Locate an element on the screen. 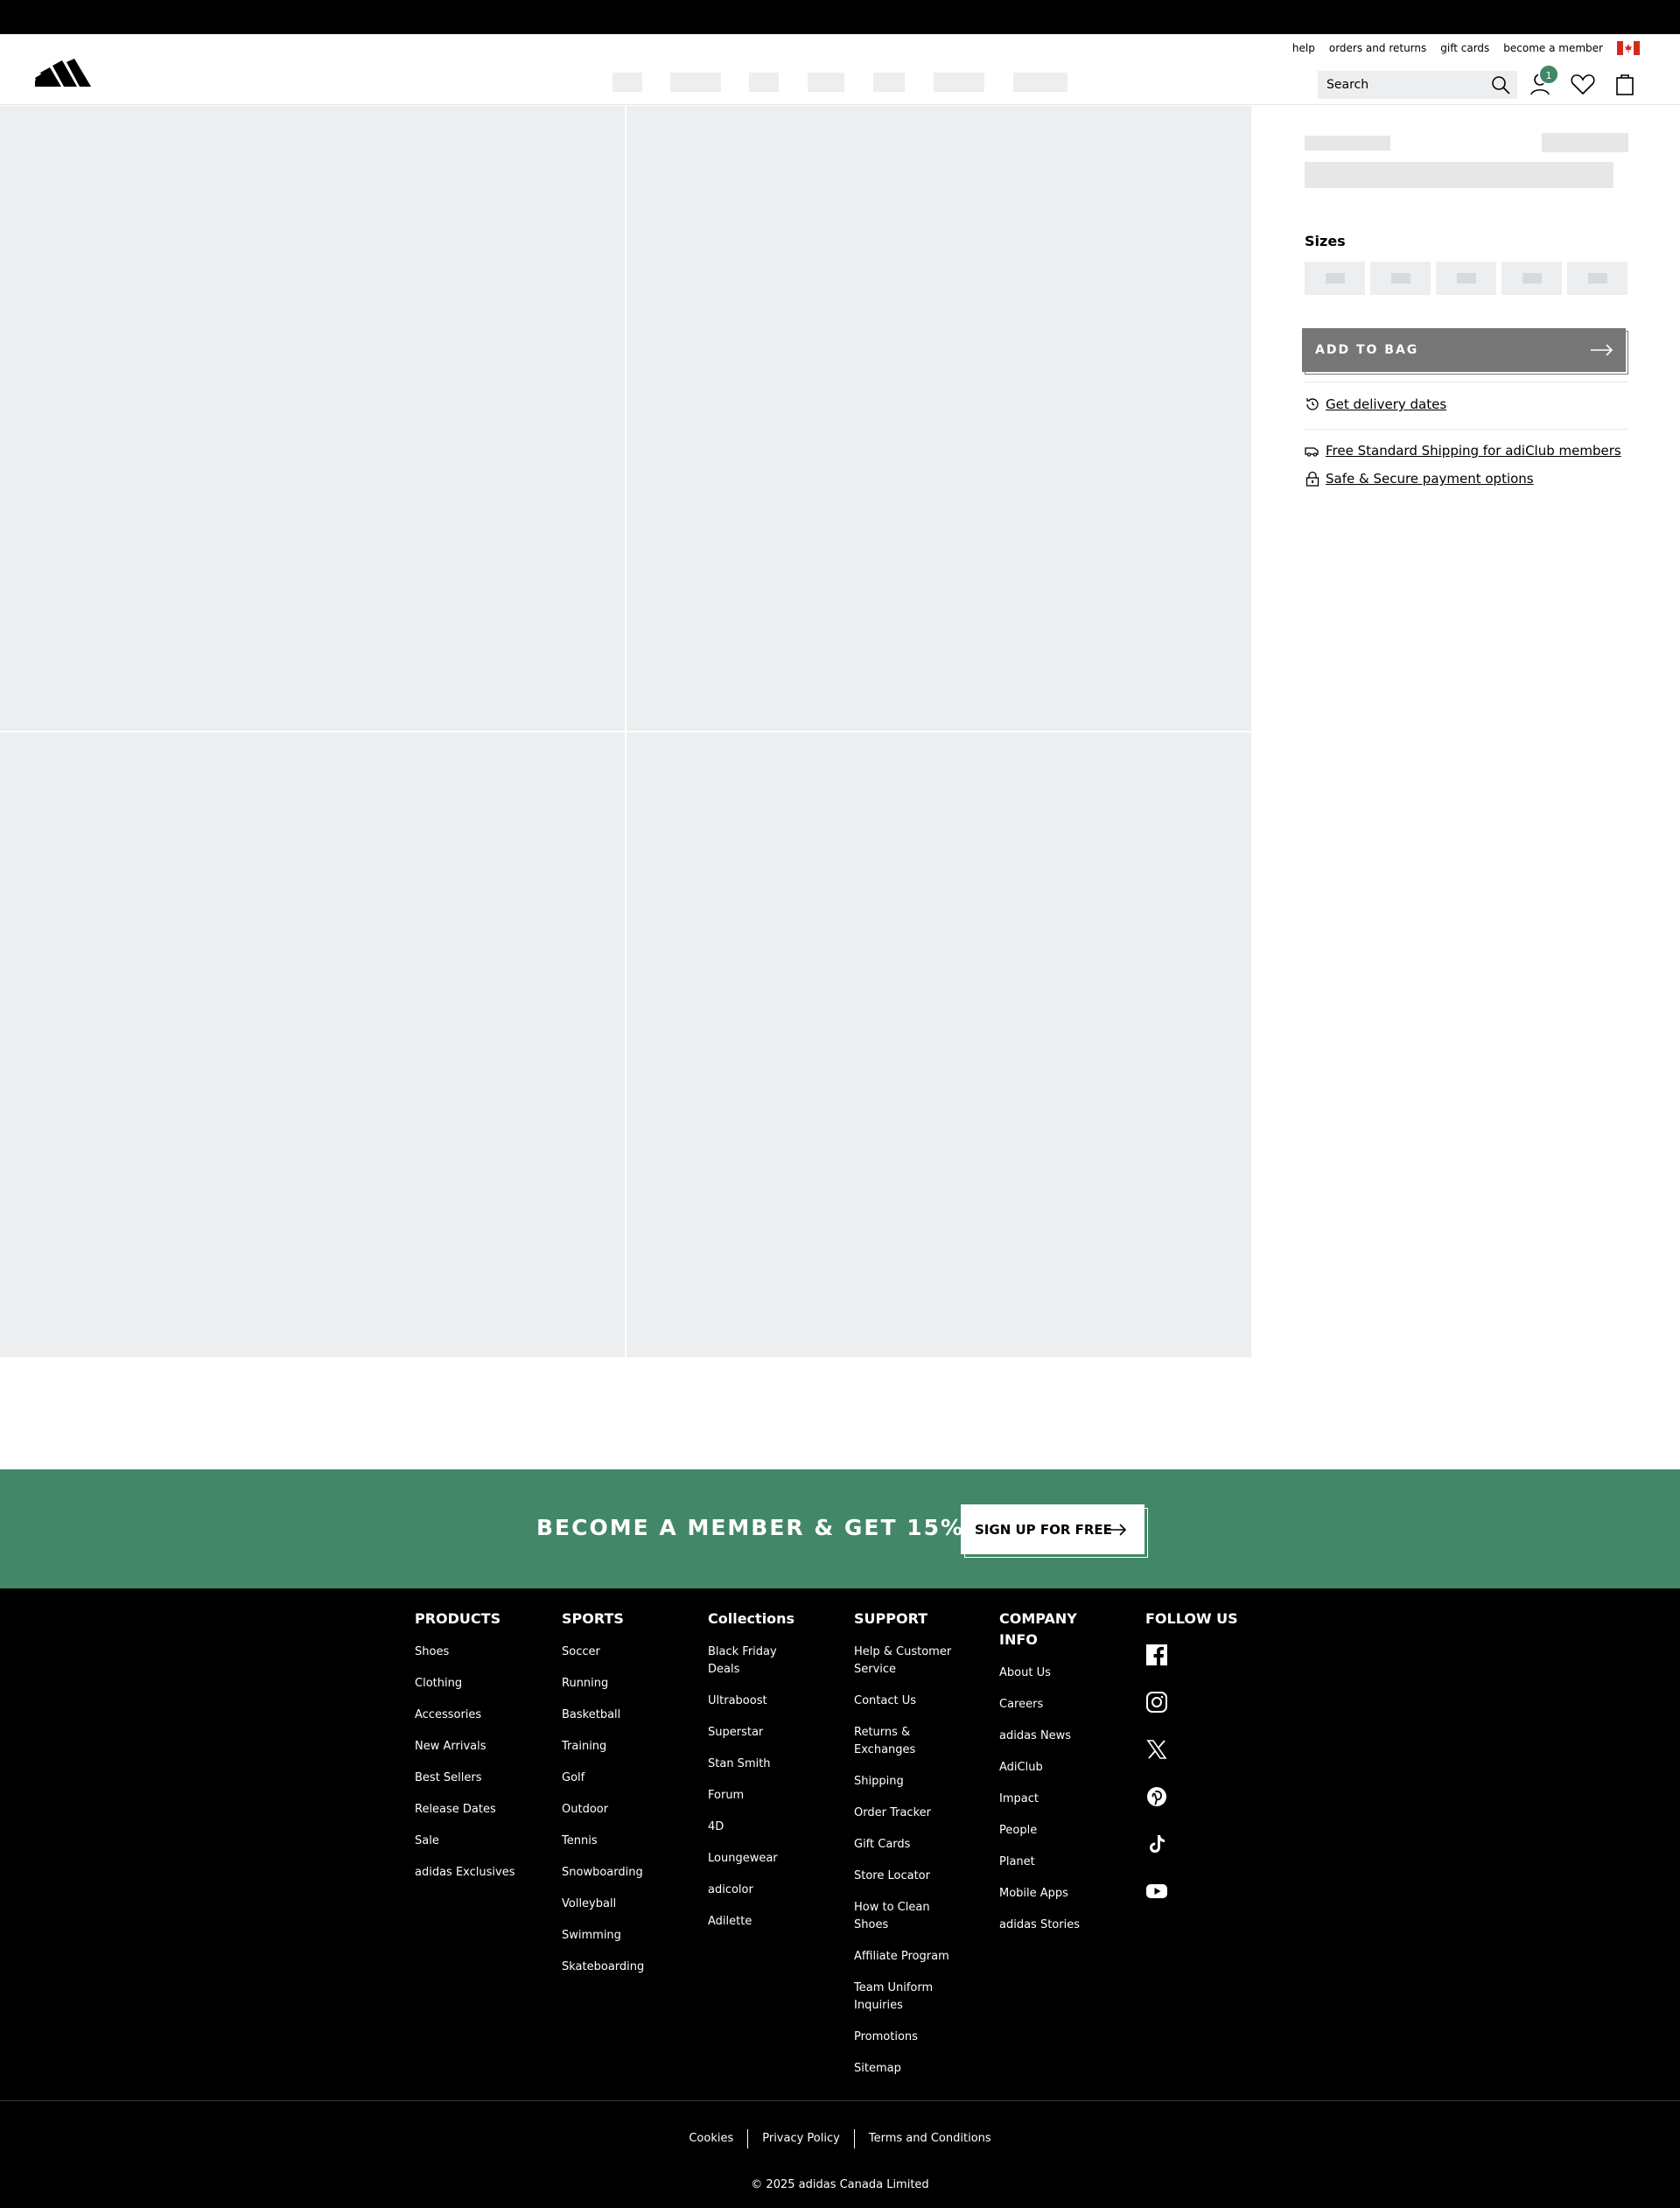 The image size is (1680, 2208). footer-link: Skateboarding is located at coordinates (627, 1967).